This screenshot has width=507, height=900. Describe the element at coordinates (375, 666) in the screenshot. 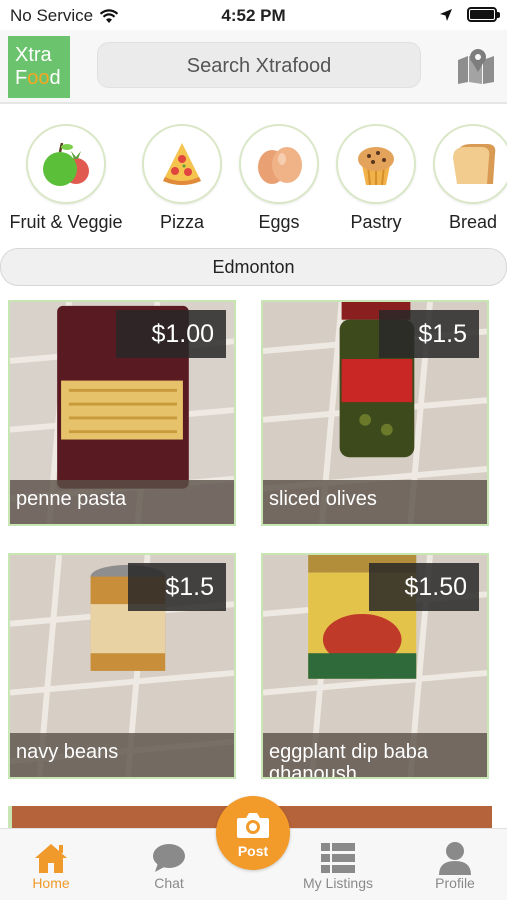

I see `listing-card: $1.50 eggplant dip baba ghanoush` at that location.